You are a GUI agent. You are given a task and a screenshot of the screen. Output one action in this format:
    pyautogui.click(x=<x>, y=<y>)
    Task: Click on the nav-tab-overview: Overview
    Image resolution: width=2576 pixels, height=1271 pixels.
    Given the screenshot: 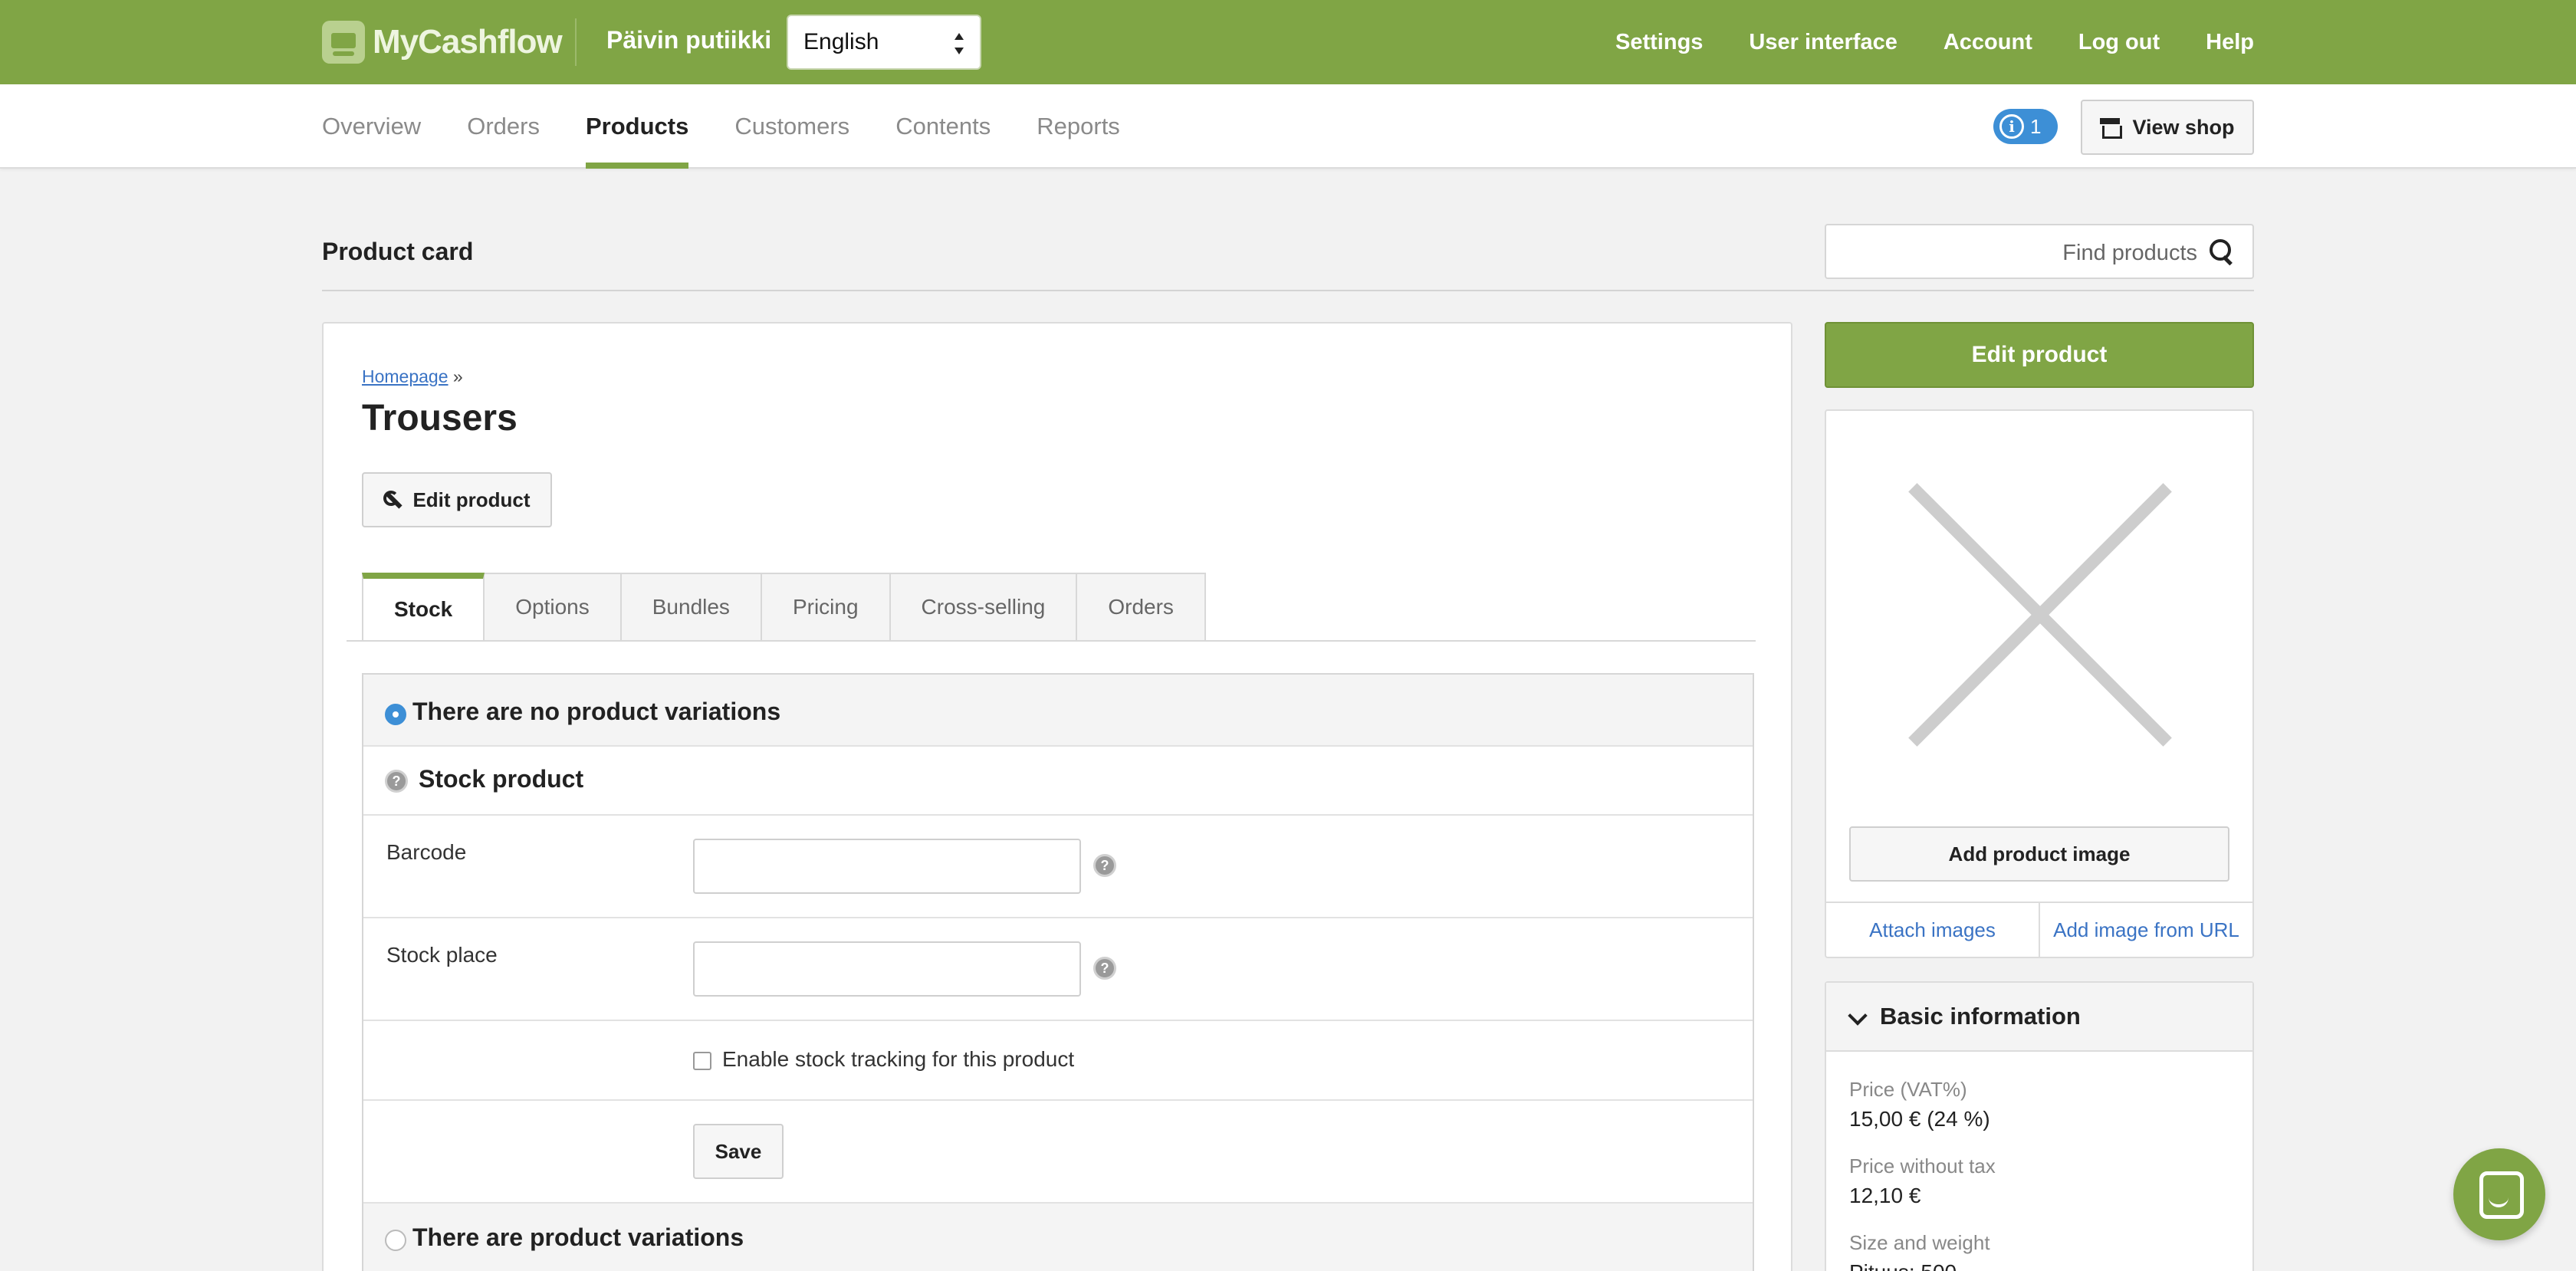 What is the action you would take?
    pyautogui.click(x=372, y=126)
    